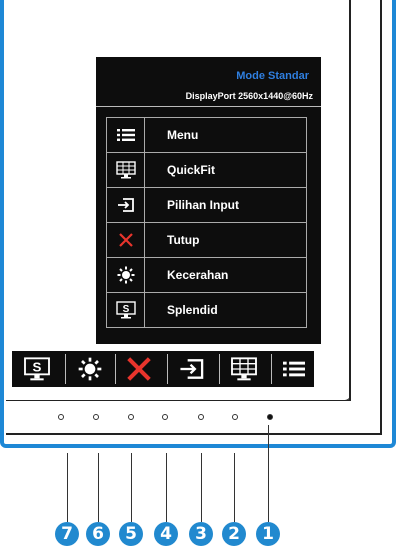  What do you see at coordinates (234, 534) in the screenshot?
I see `button-number-badge: 2` at bounding box center [234, 534].